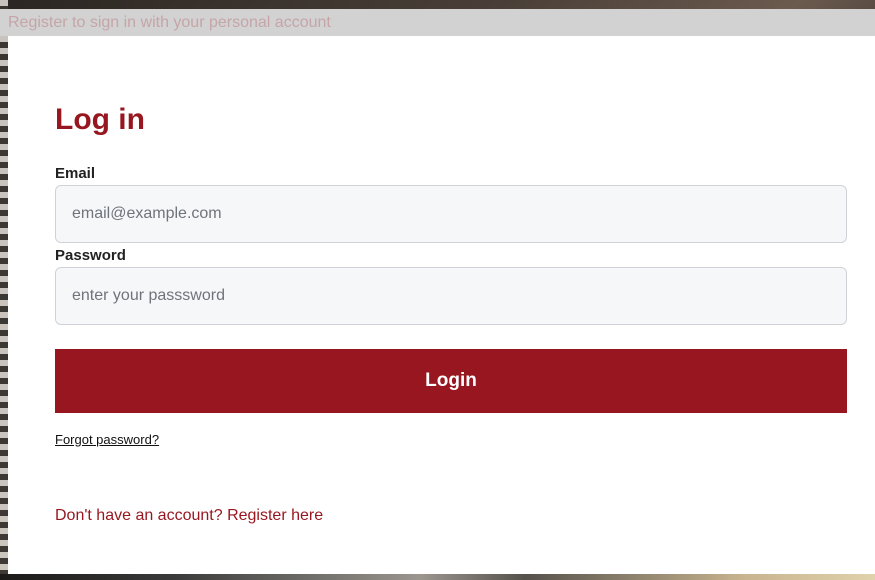 The width and height of the screenshot is (875, 580). I want to click on email-label: Email, so click(75, 173).